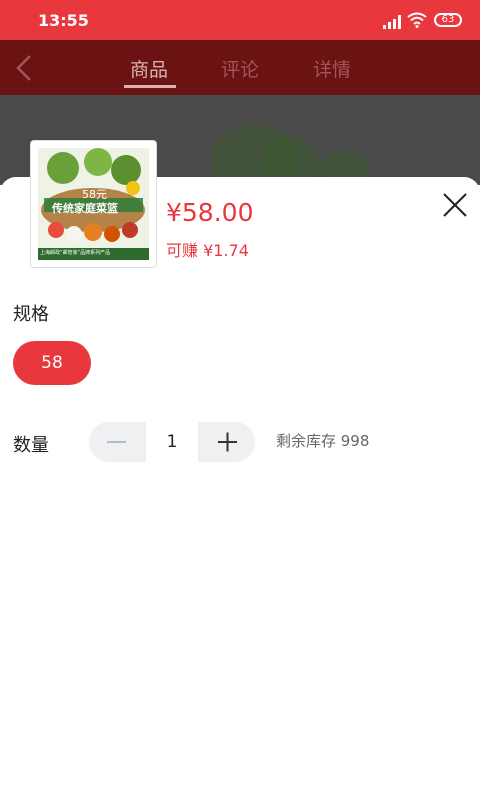 This screenshot has height=800, width=480. I want to click on image-brand-text: 上海邮政“邮管家”品牌系列产品, so click(75, 253).